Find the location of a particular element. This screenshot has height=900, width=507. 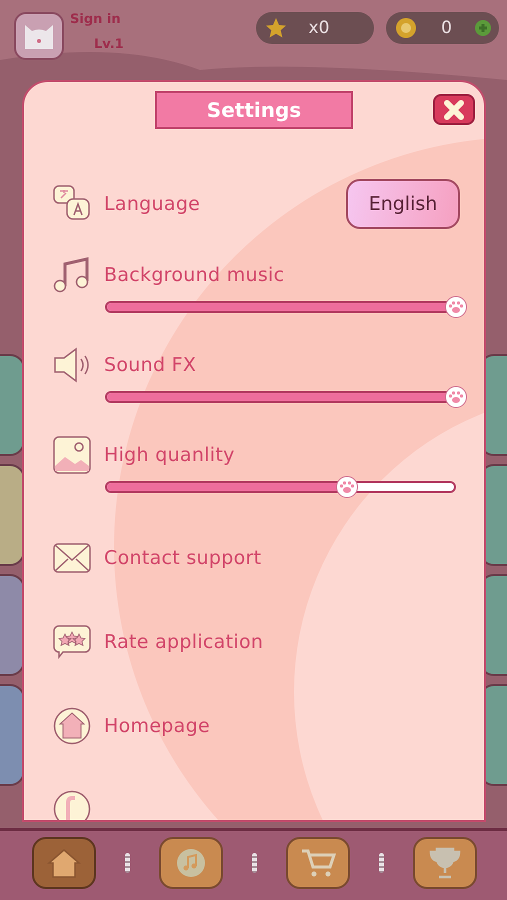

language-button: English is located at coordinates (403, 204).